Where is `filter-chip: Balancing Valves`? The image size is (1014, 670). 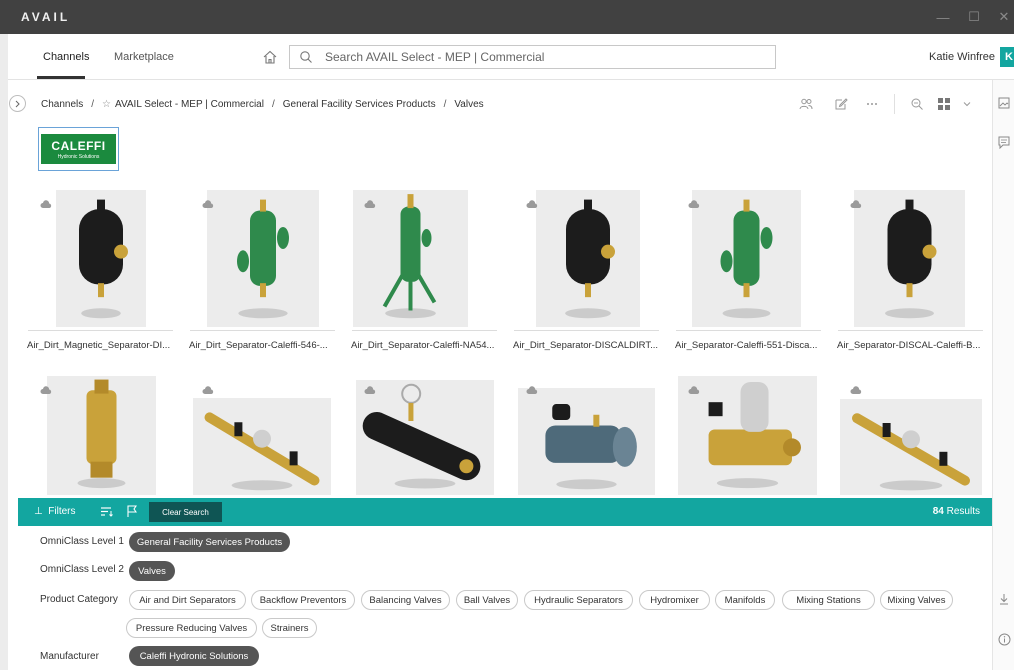
filter-chip: Balancing Valves is located at coordinates (405, 600).